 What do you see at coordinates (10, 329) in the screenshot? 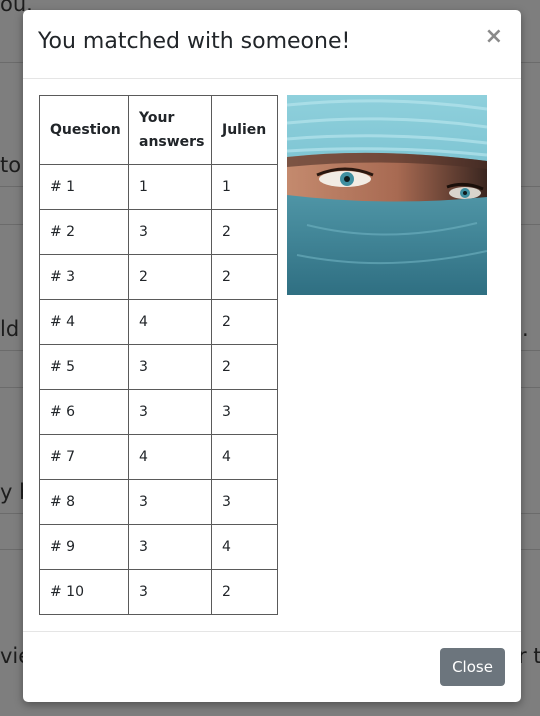
I see `background-text: ld` at bounding box center [10, 329].